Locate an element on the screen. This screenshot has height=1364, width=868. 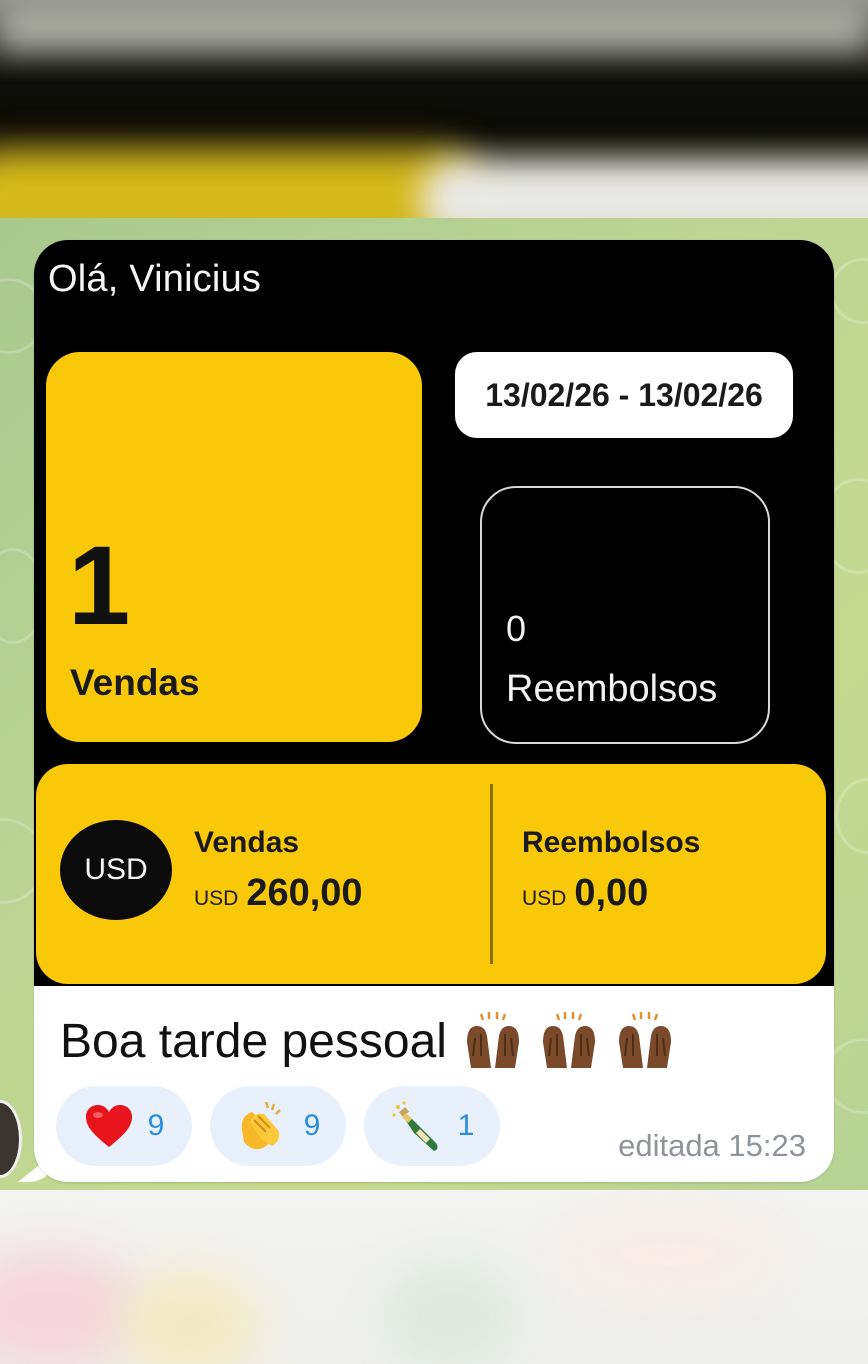
summary-refunds-value: USD 0,00 is located at coordinates (585, 893).